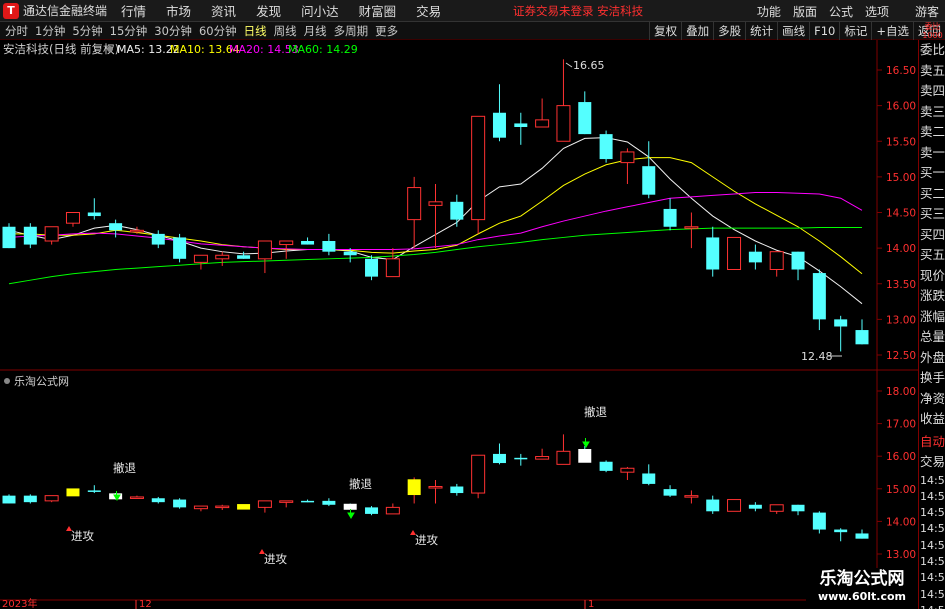  What do you see at coordinates (932, 255) in the screenshot?
I see `quote-item: 买五` at bounding box center [932, 255].